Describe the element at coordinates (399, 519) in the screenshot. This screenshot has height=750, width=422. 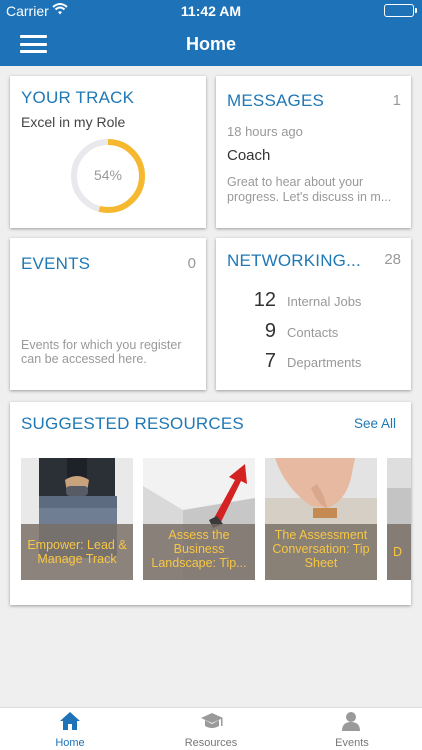
I see `resource-tile: D` at that location.